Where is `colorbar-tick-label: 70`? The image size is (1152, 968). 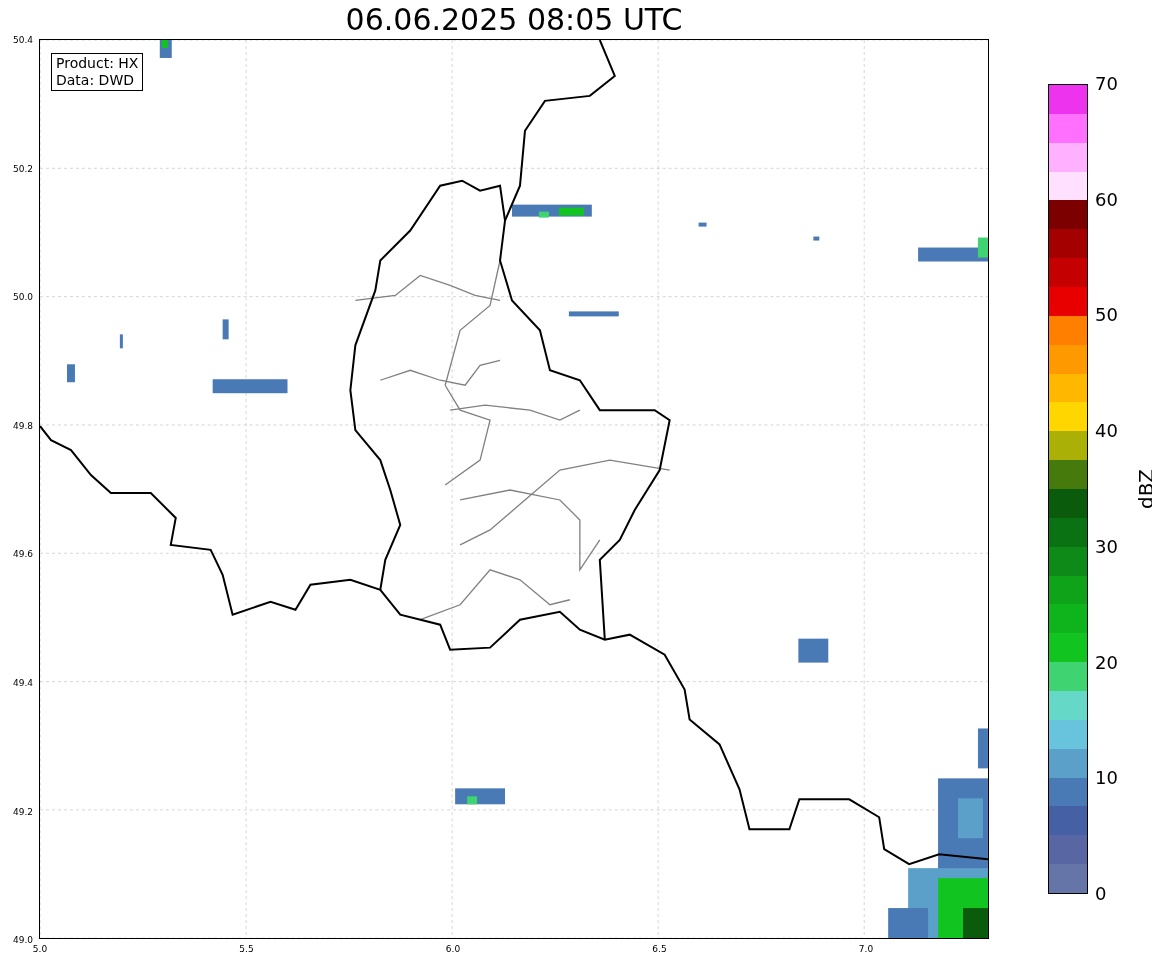
colorbar-tick-label: 70 is located at coordinates (1106, 84).